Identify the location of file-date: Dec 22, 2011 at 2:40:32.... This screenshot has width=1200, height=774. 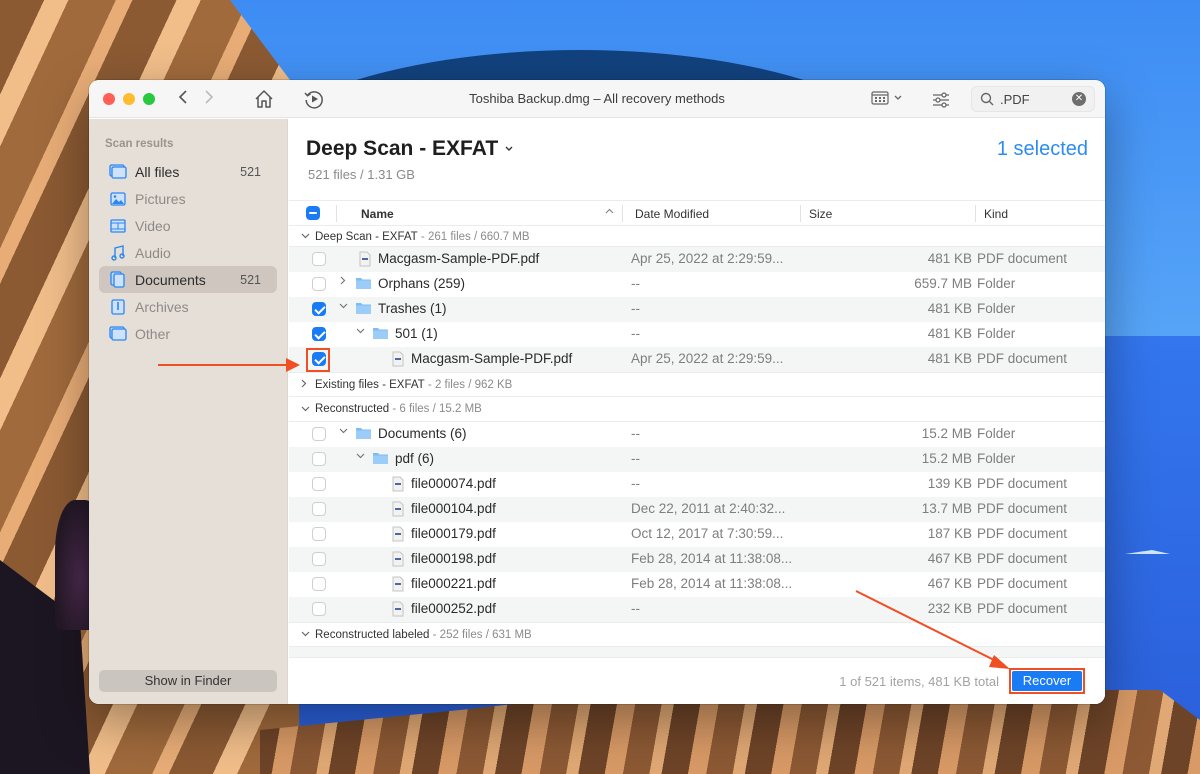
(708, 508).